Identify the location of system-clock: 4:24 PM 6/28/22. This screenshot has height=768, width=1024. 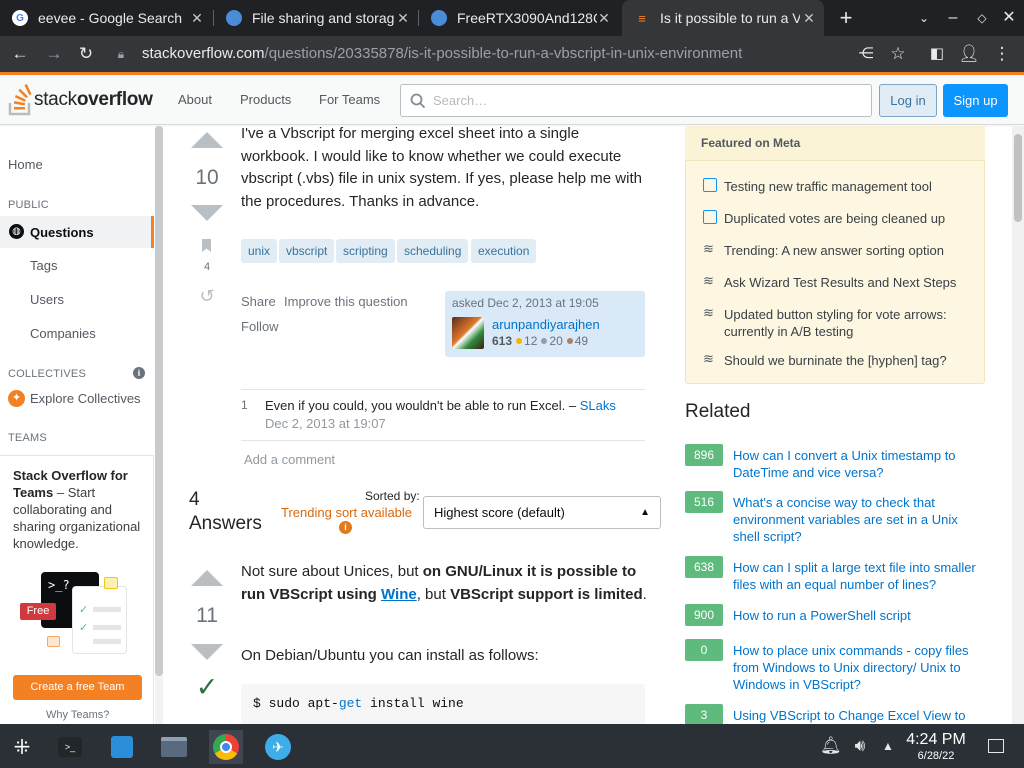
(936, 746).